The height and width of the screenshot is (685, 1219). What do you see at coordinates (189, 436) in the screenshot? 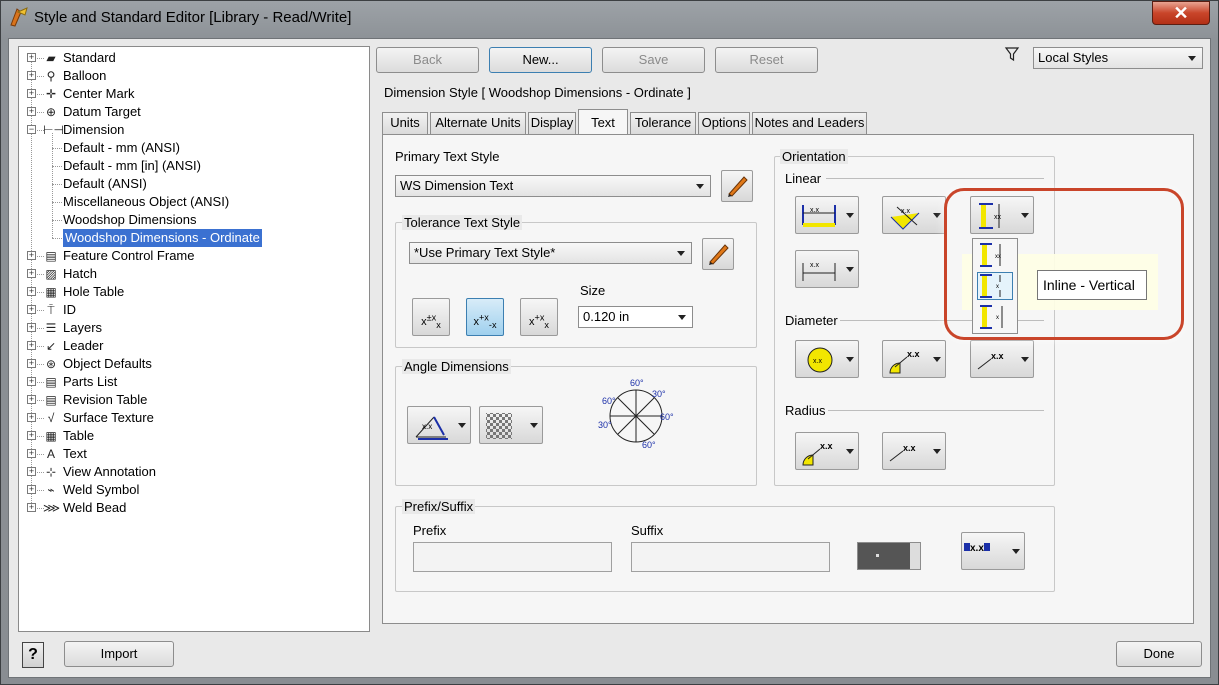
I see `tree-item-table: + ▦ Table` at bounding box center [189, 436].